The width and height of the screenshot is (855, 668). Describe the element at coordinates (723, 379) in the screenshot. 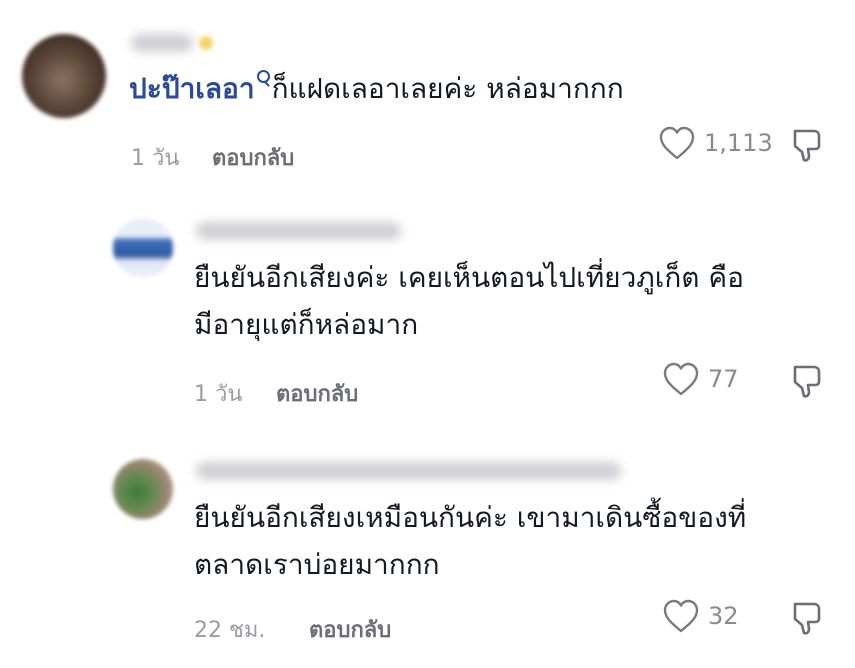

I see `like-count: 77` at that location.